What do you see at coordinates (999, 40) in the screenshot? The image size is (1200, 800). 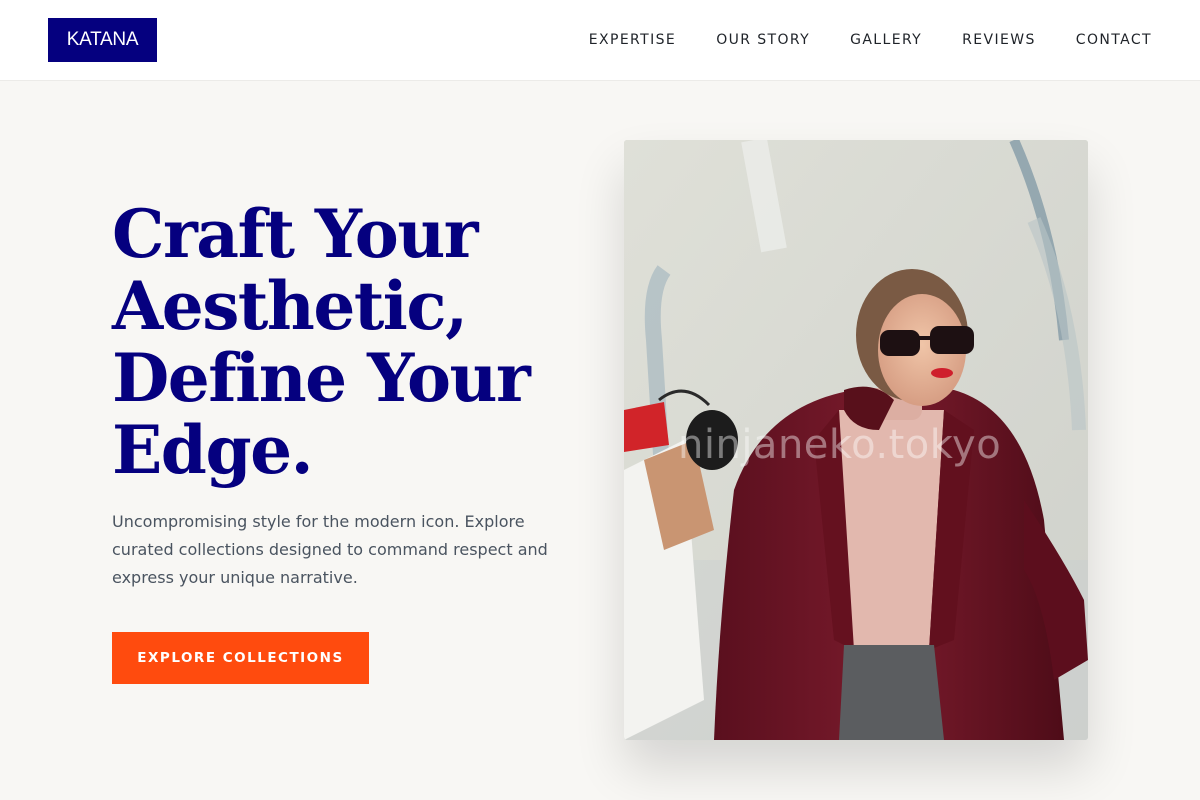 I see `nav-link-reviews: REVIEWS` at bounding box center [999, 40].